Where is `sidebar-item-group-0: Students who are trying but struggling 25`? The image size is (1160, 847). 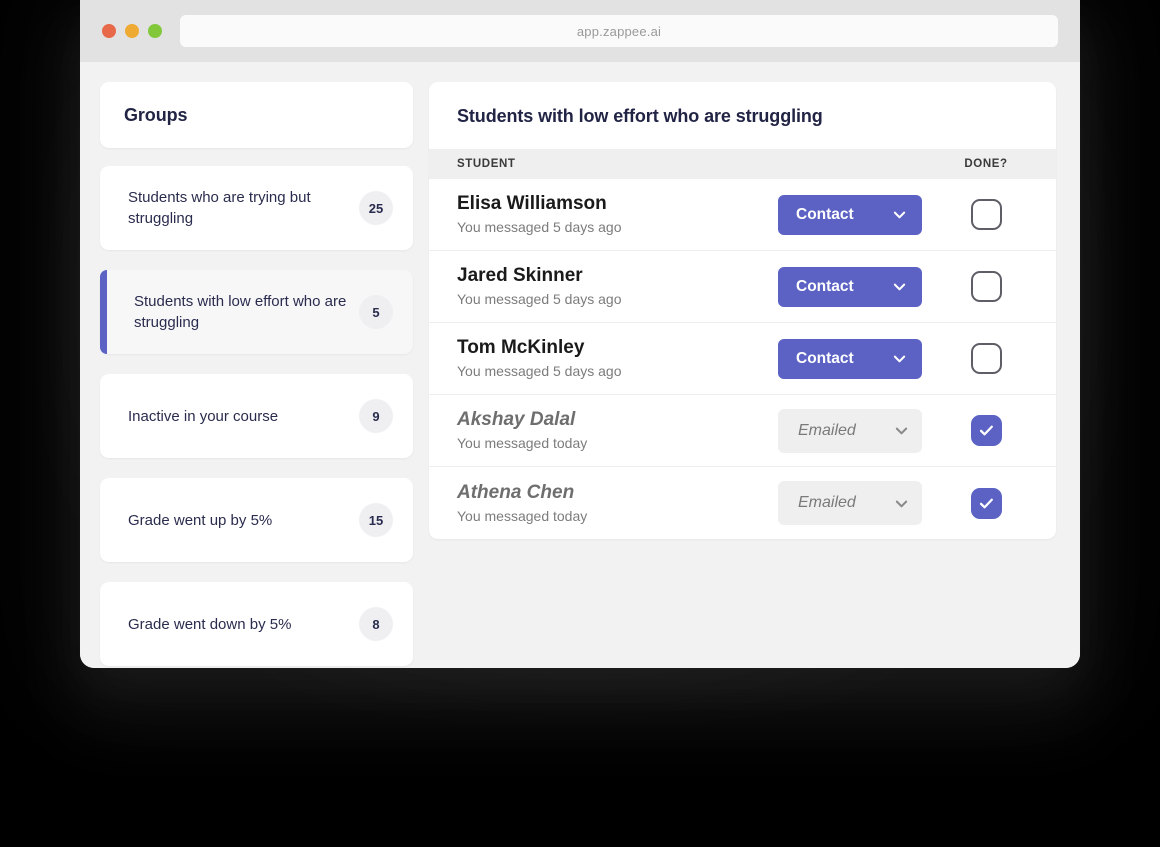 sidebar-item-group-0: Students who are trying but struggling 25 is located at coordinates (256, 208).